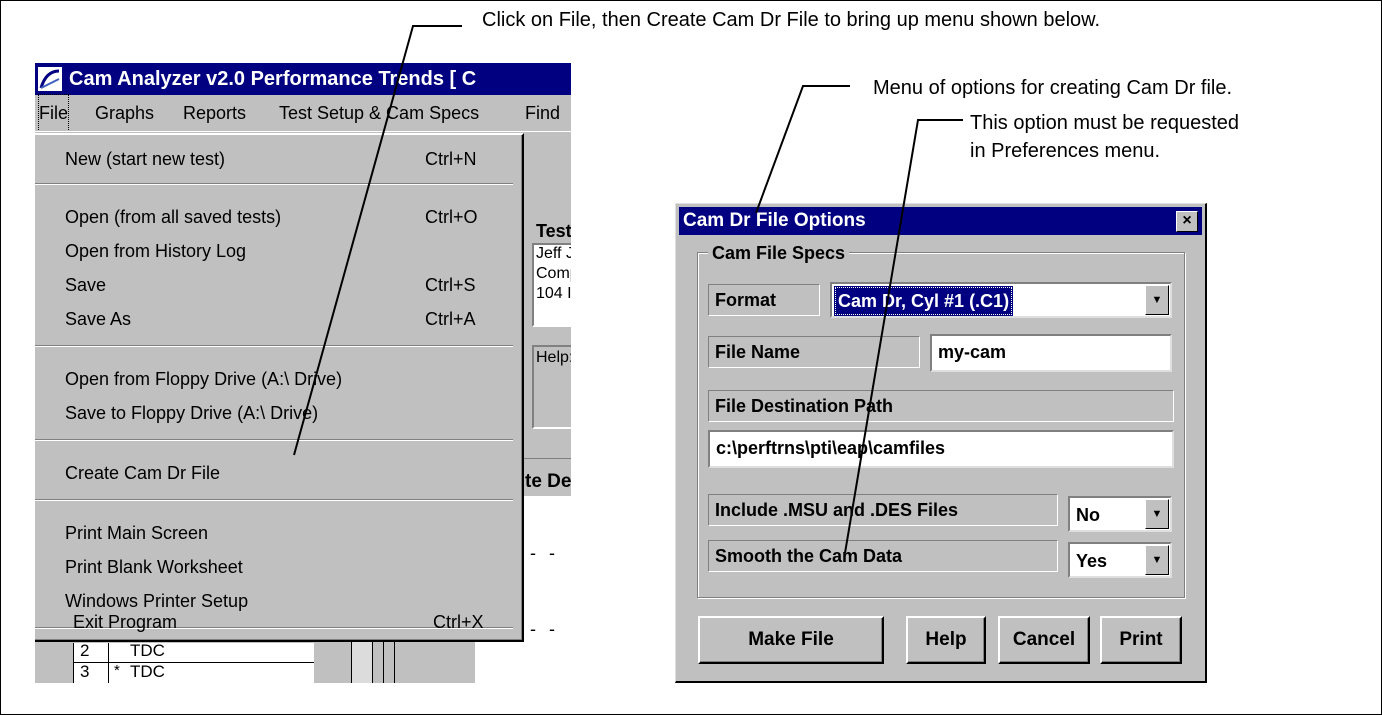  I want to click on leader-line-dialog, so click(802, 149).